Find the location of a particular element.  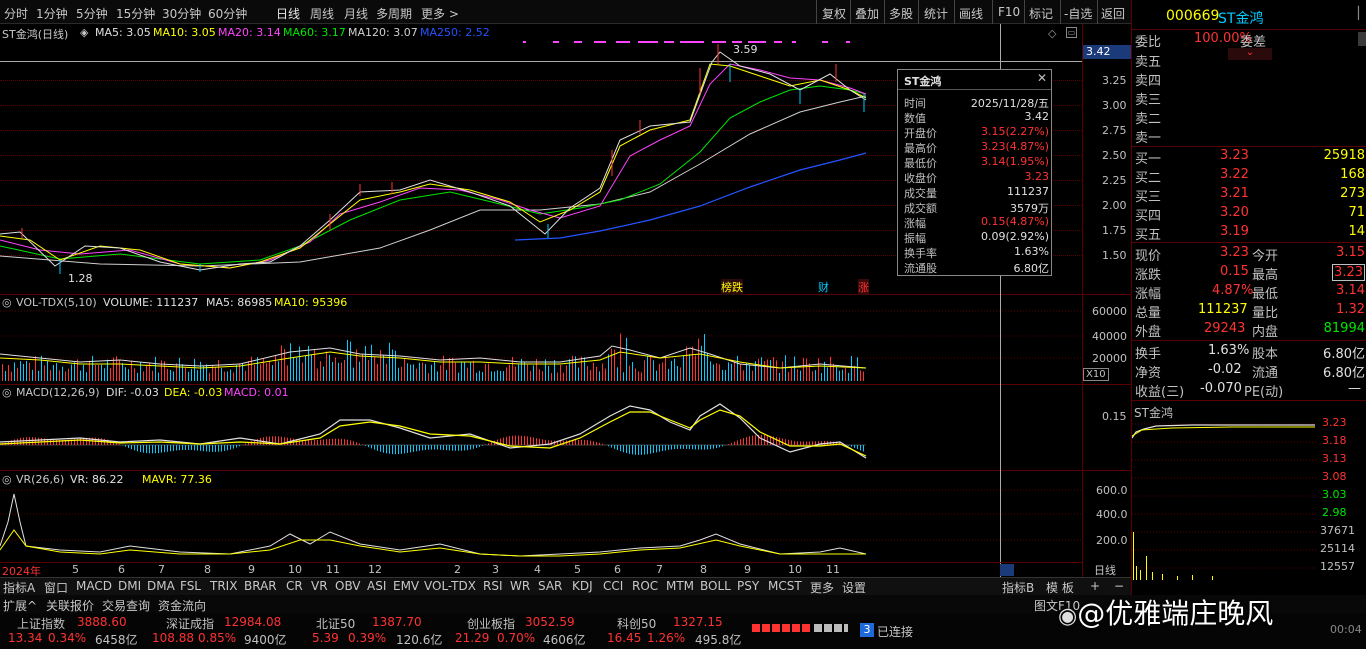

tab-emv: EMV is located at coordinates (406, 586).